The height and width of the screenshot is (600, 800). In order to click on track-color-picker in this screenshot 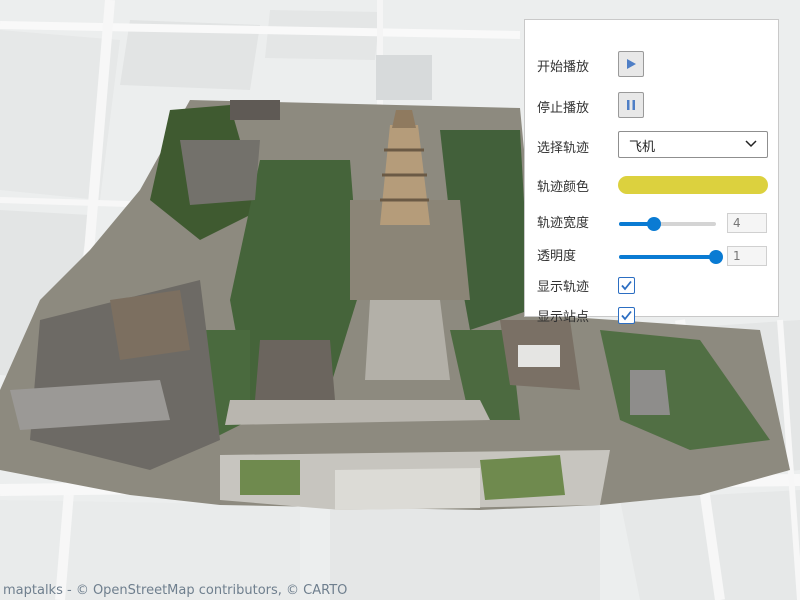, I will do `click(693, 185)`.